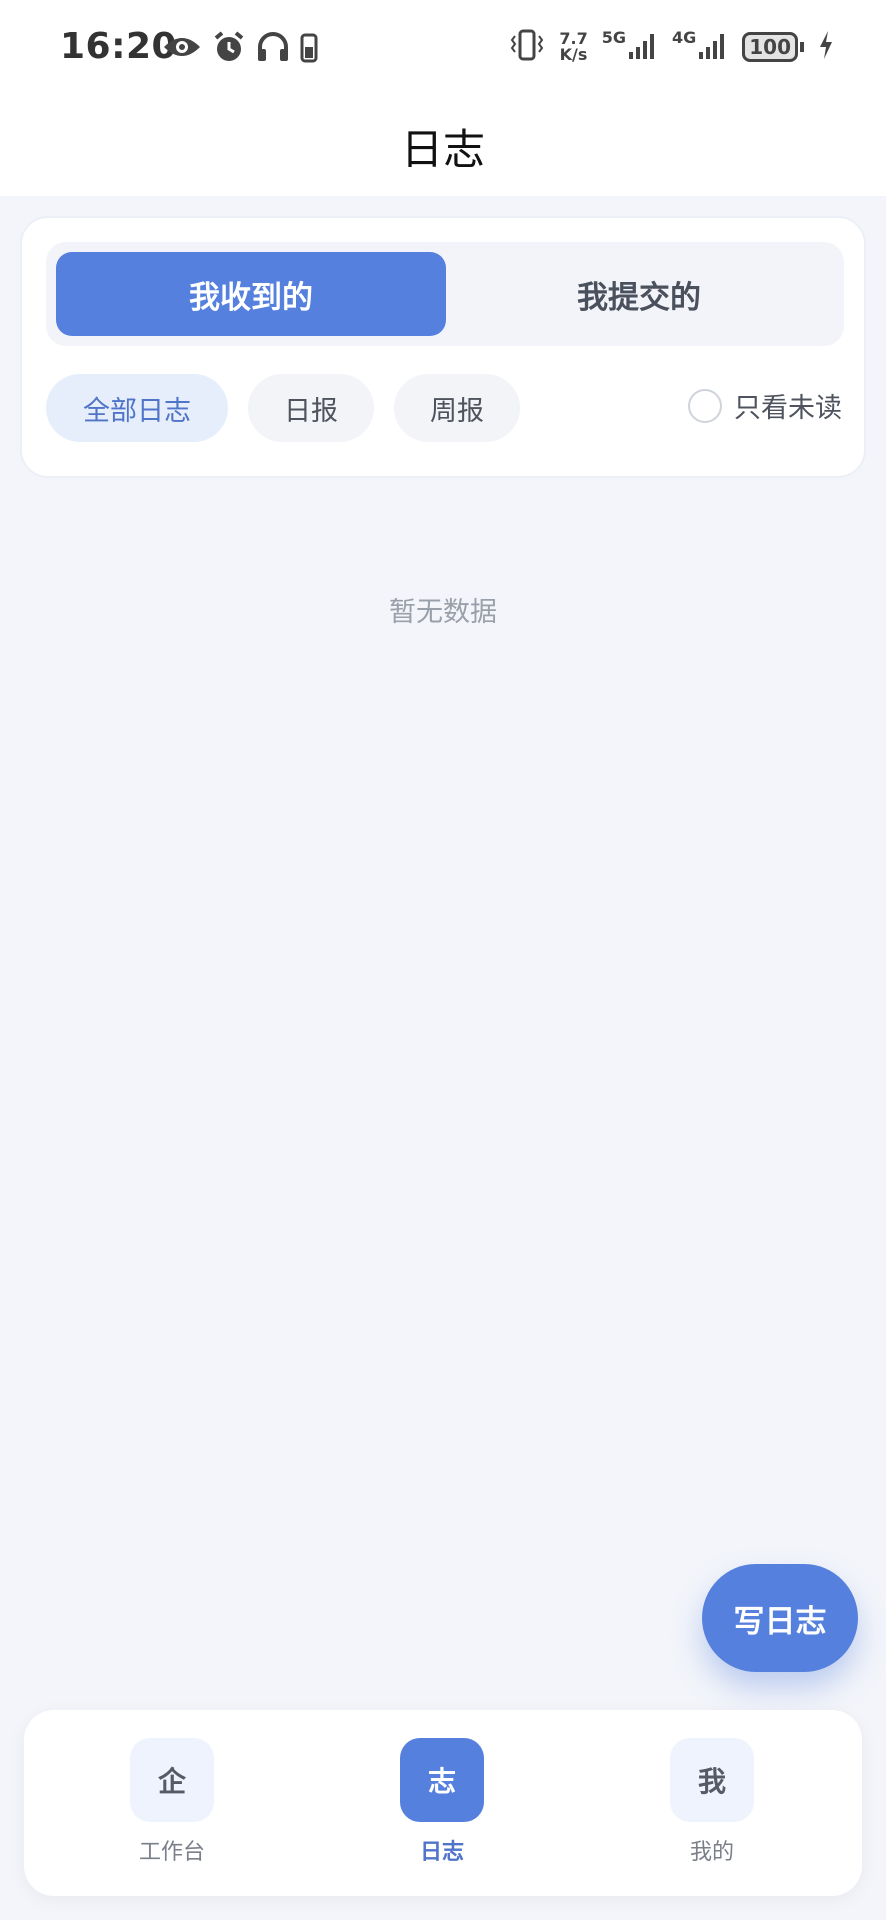 The width and height of the screenshot is (886, 1920). What do you see at coordinates (442, 1780) in the screenshot?
I see `log-icon: 志` at bounding box center [442, 1780].